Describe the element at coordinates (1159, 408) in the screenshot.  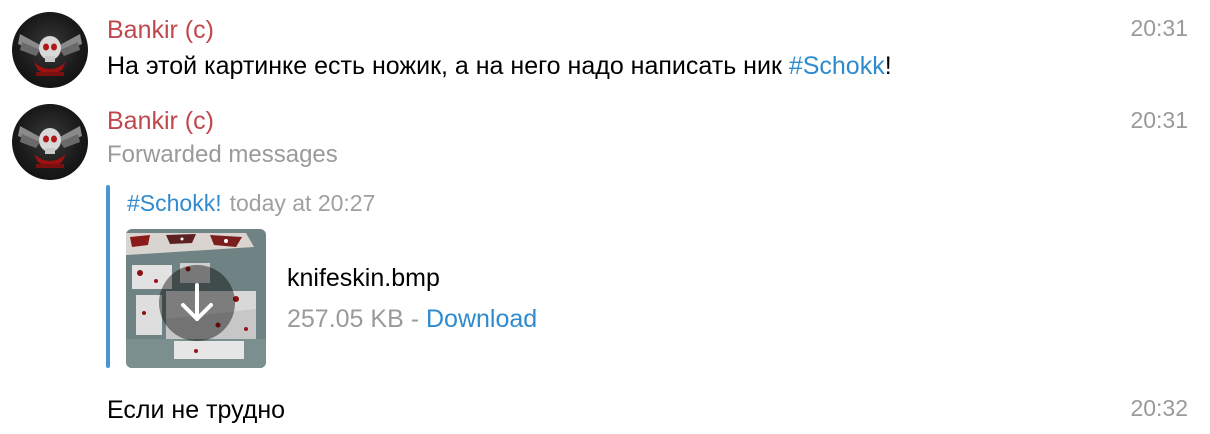
I see `message-time: 20:32` at that location.